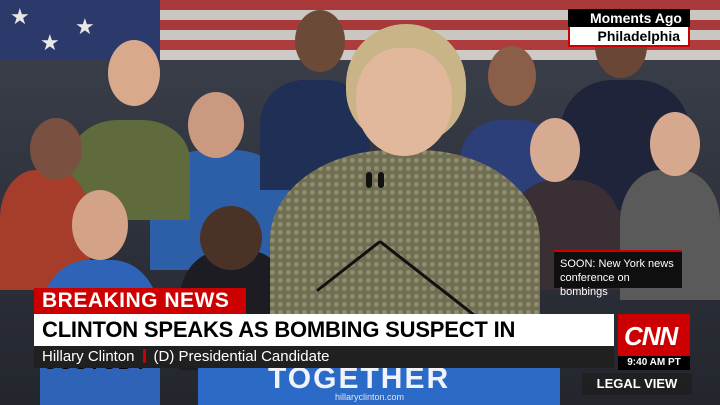 This screenshot has width=720, height=405. Describe the element at coordinates (637, 384) in the screenshot. I see `show-name: LEGAL VIEW` at that location.